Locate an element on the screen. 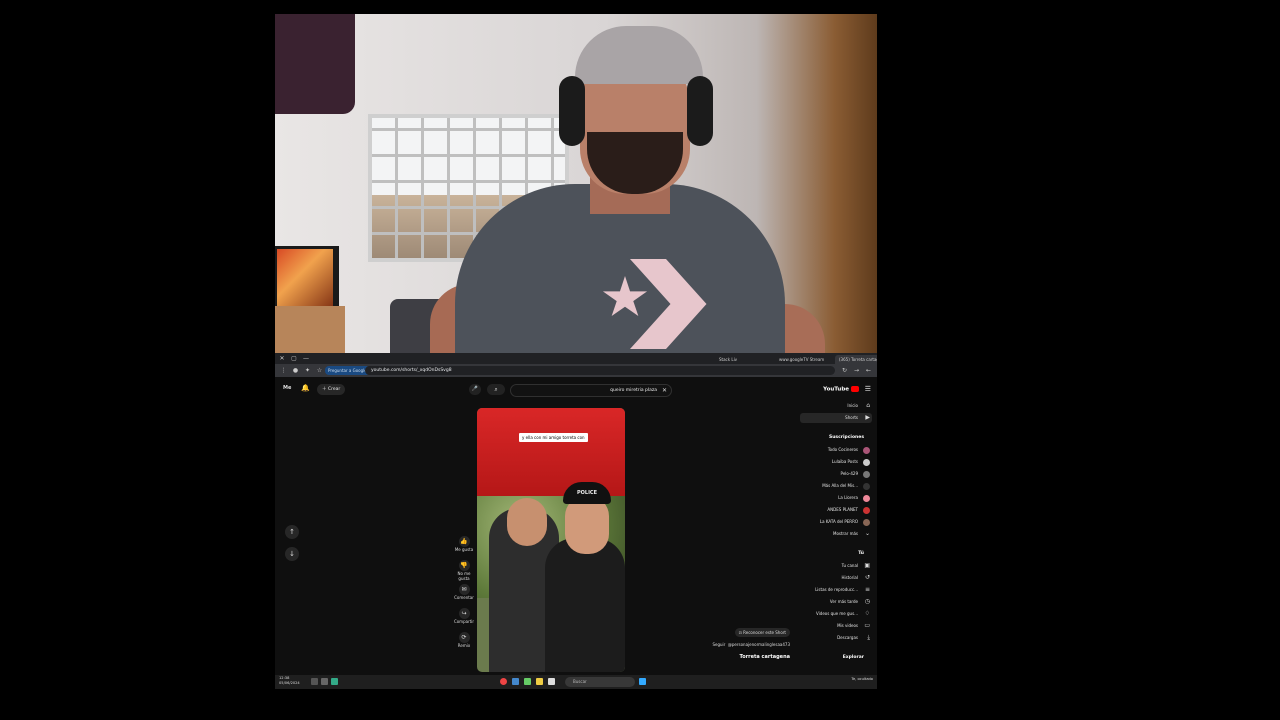 This screenshot has width=1280, height=720. sidebar-item-downloads: Descargas ⤓ is located at coordinates (836, 638).